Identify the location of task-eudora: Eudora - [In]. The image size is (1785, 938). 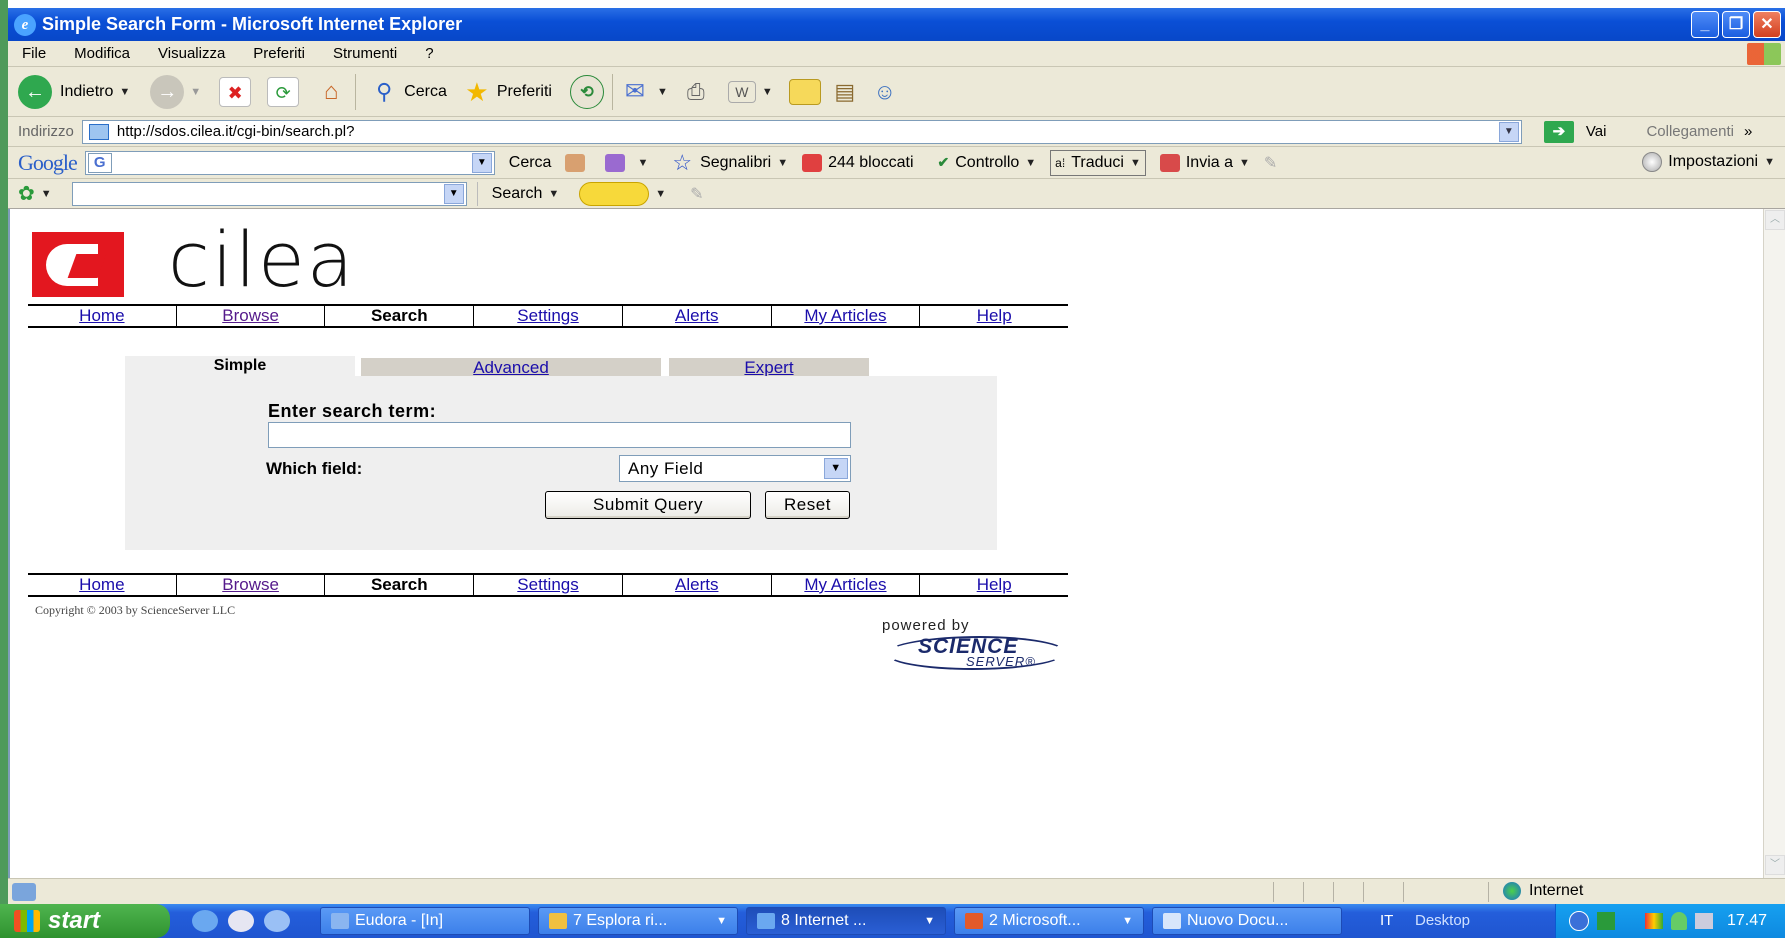
(425, 921).